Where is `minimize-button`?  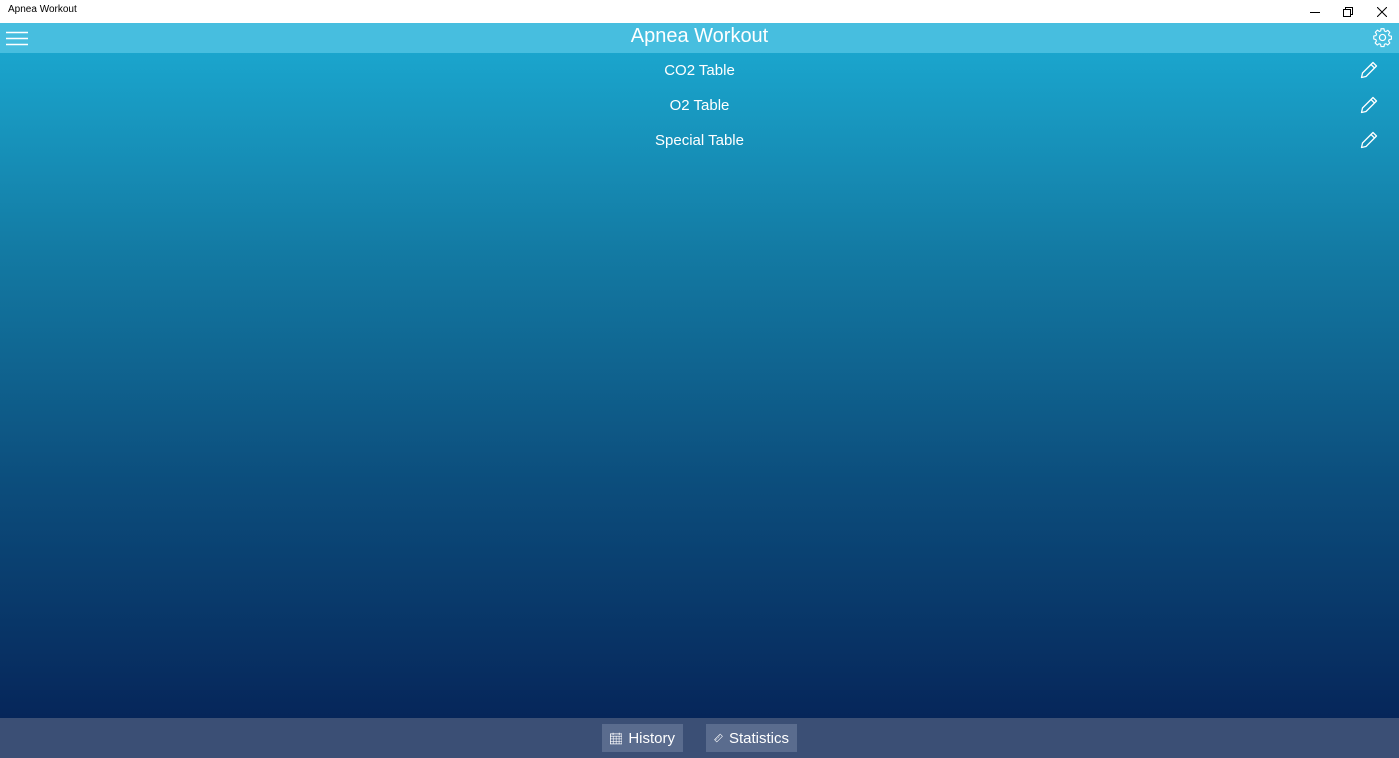 minimize-button is located at coordinates (1315, 11).